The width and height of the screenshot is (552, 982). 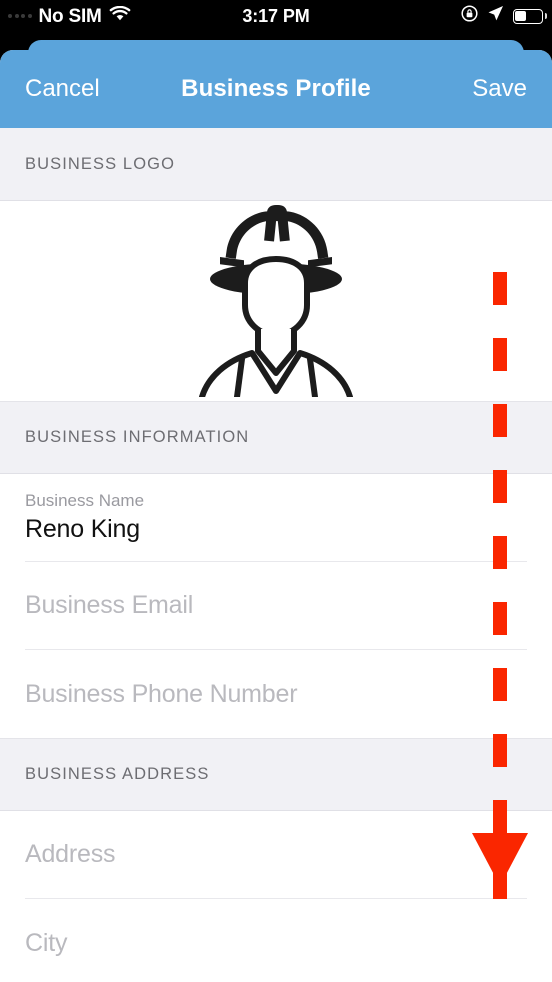 I want to click on location-arrow-icon, so click(x=495, y=16).